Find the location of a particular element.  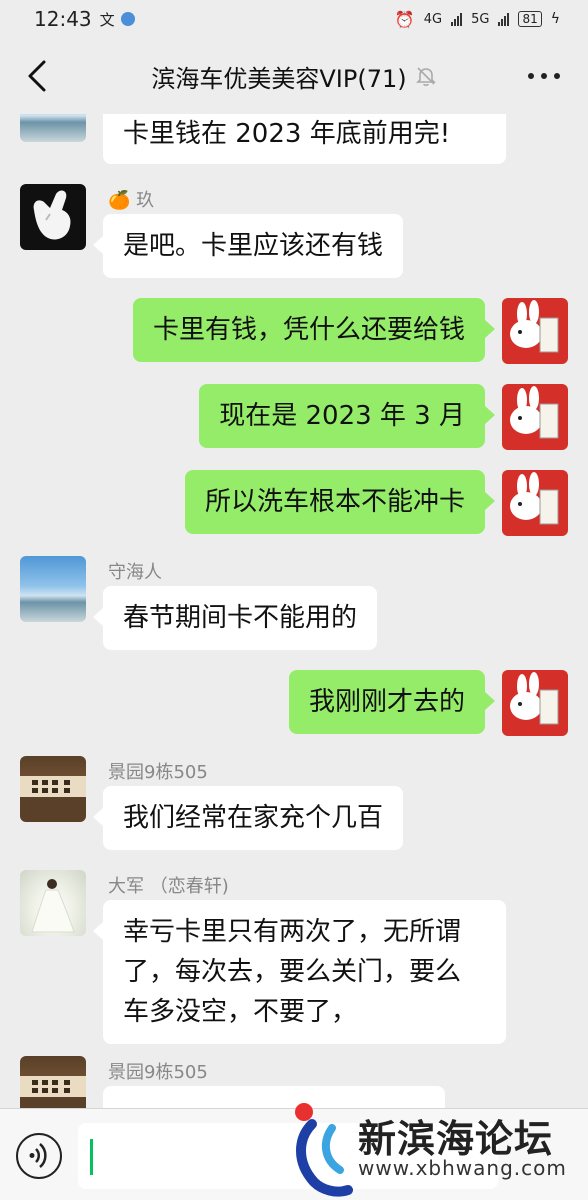

status-right-icons: ⏰ 4G 5G 81 ϟ is located at coordinates (477, 19).